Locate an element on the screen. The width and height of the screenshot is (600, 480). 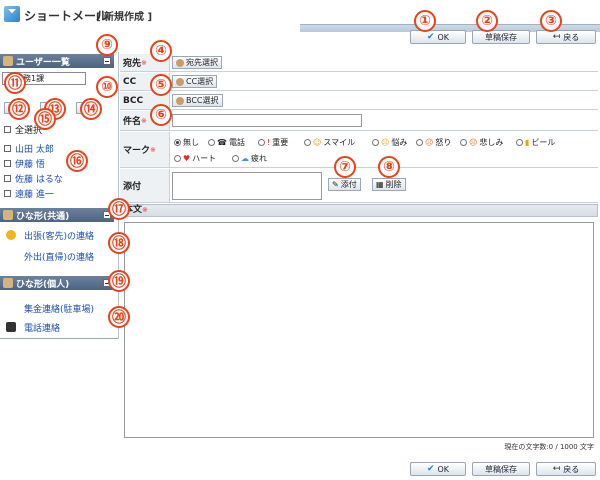
callout: ⑨ is located at coordinates (107, 45).